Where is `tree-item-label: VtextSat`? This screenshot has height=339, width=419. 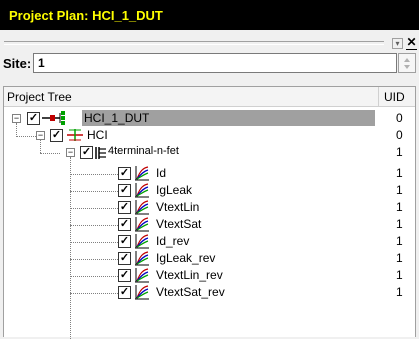
tree-item-label: VtextSat is located at coordinates (178, 224).